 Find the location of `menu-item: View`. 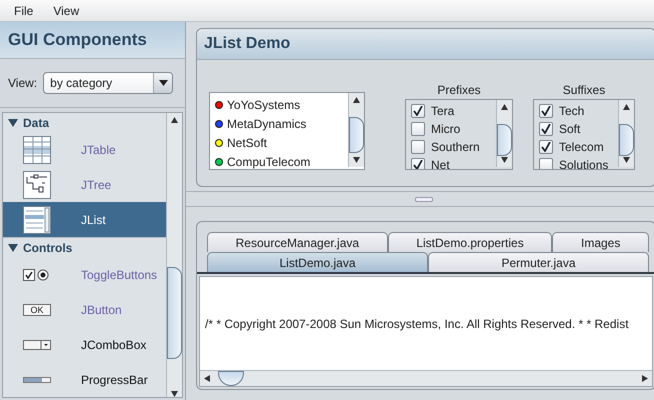

menu-item: View is located at coordinates (66, 11).